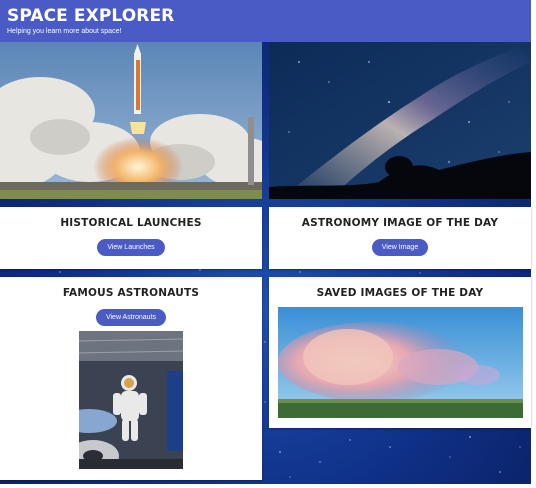  What do you see at coordinates (131, 293) in the screenshot?
I see `card-title: FAMOUS ASTRONAUTS` at bounding box center [131, 293].